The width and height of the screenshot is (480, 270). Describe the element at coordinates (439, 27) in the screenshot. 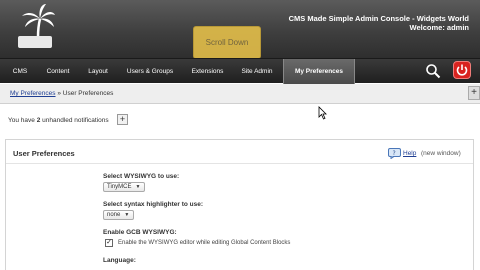

I see `welcome-user: Welcome: admin` at that location.